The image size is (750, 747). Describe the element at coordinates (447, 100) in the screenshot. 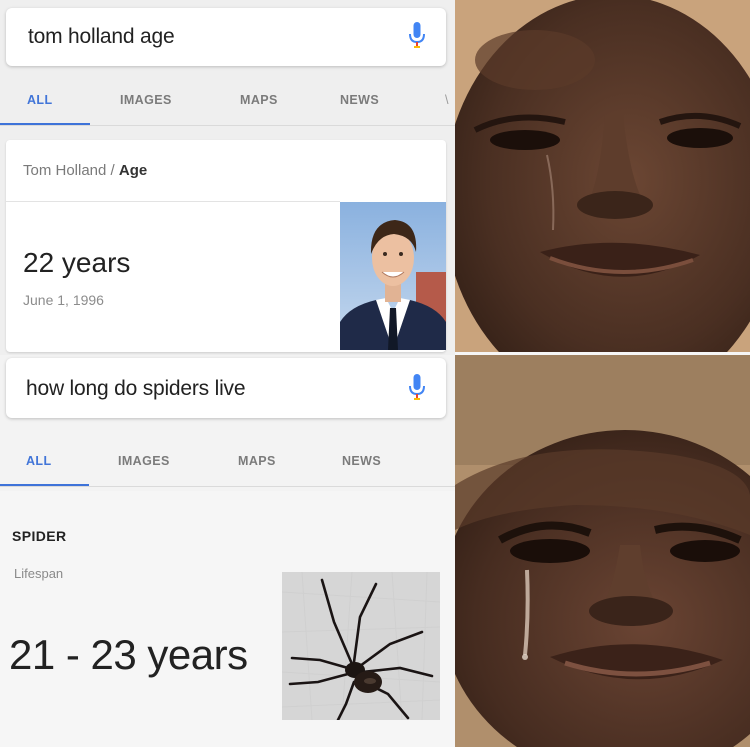

I see `tab-overflow-icon: \` at that location.